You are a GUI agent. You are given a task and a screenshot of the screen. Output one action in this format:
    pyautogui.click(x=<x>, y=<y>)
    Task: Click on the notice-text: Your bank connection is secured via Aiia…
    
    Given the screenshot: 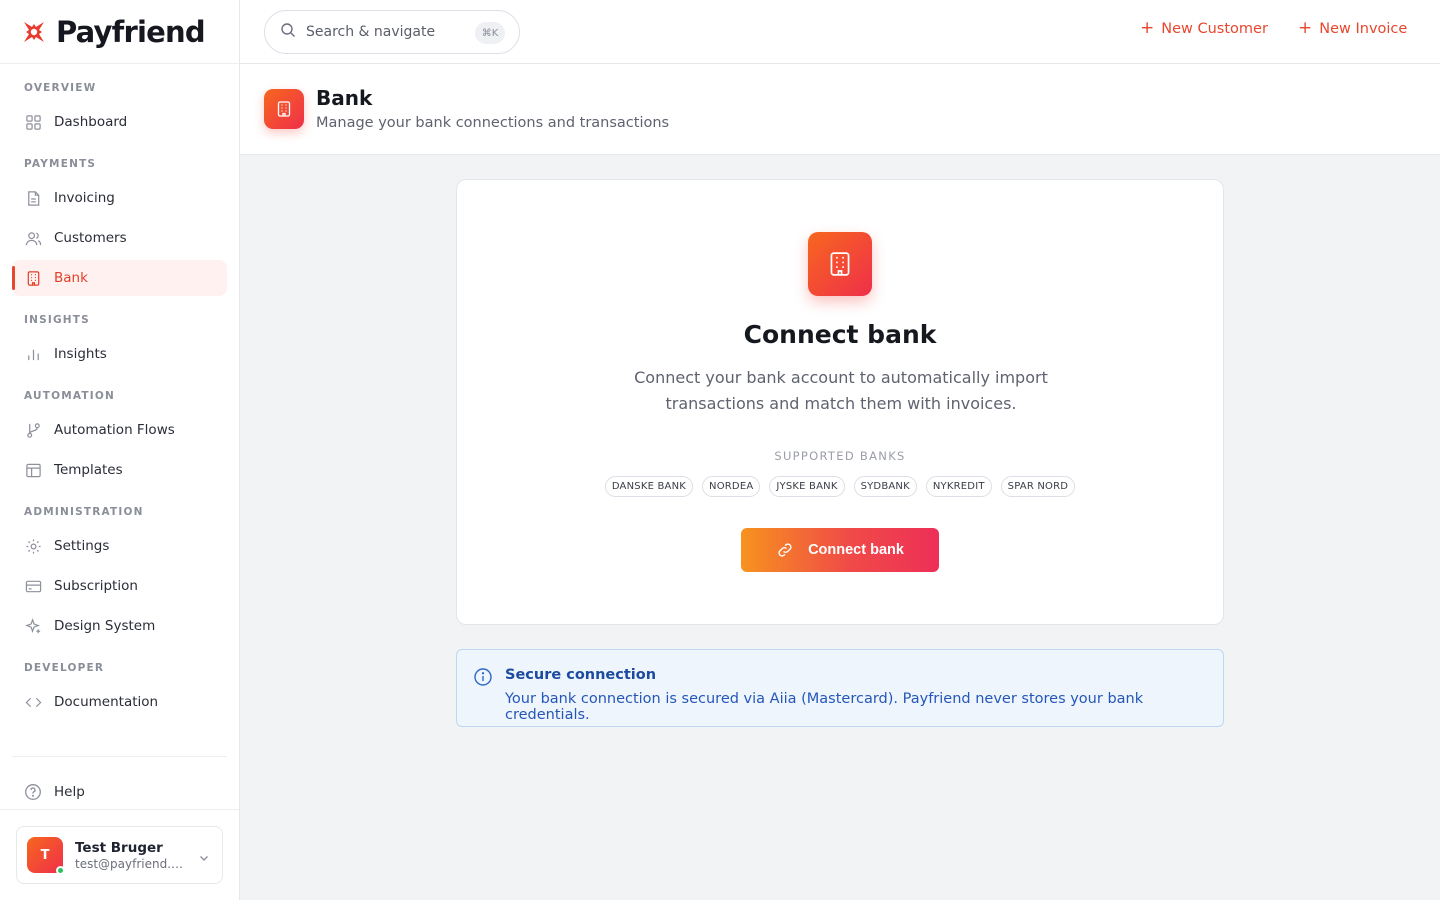 What is the action you would take?
    pyautogui.click(x=824, y=707)
    